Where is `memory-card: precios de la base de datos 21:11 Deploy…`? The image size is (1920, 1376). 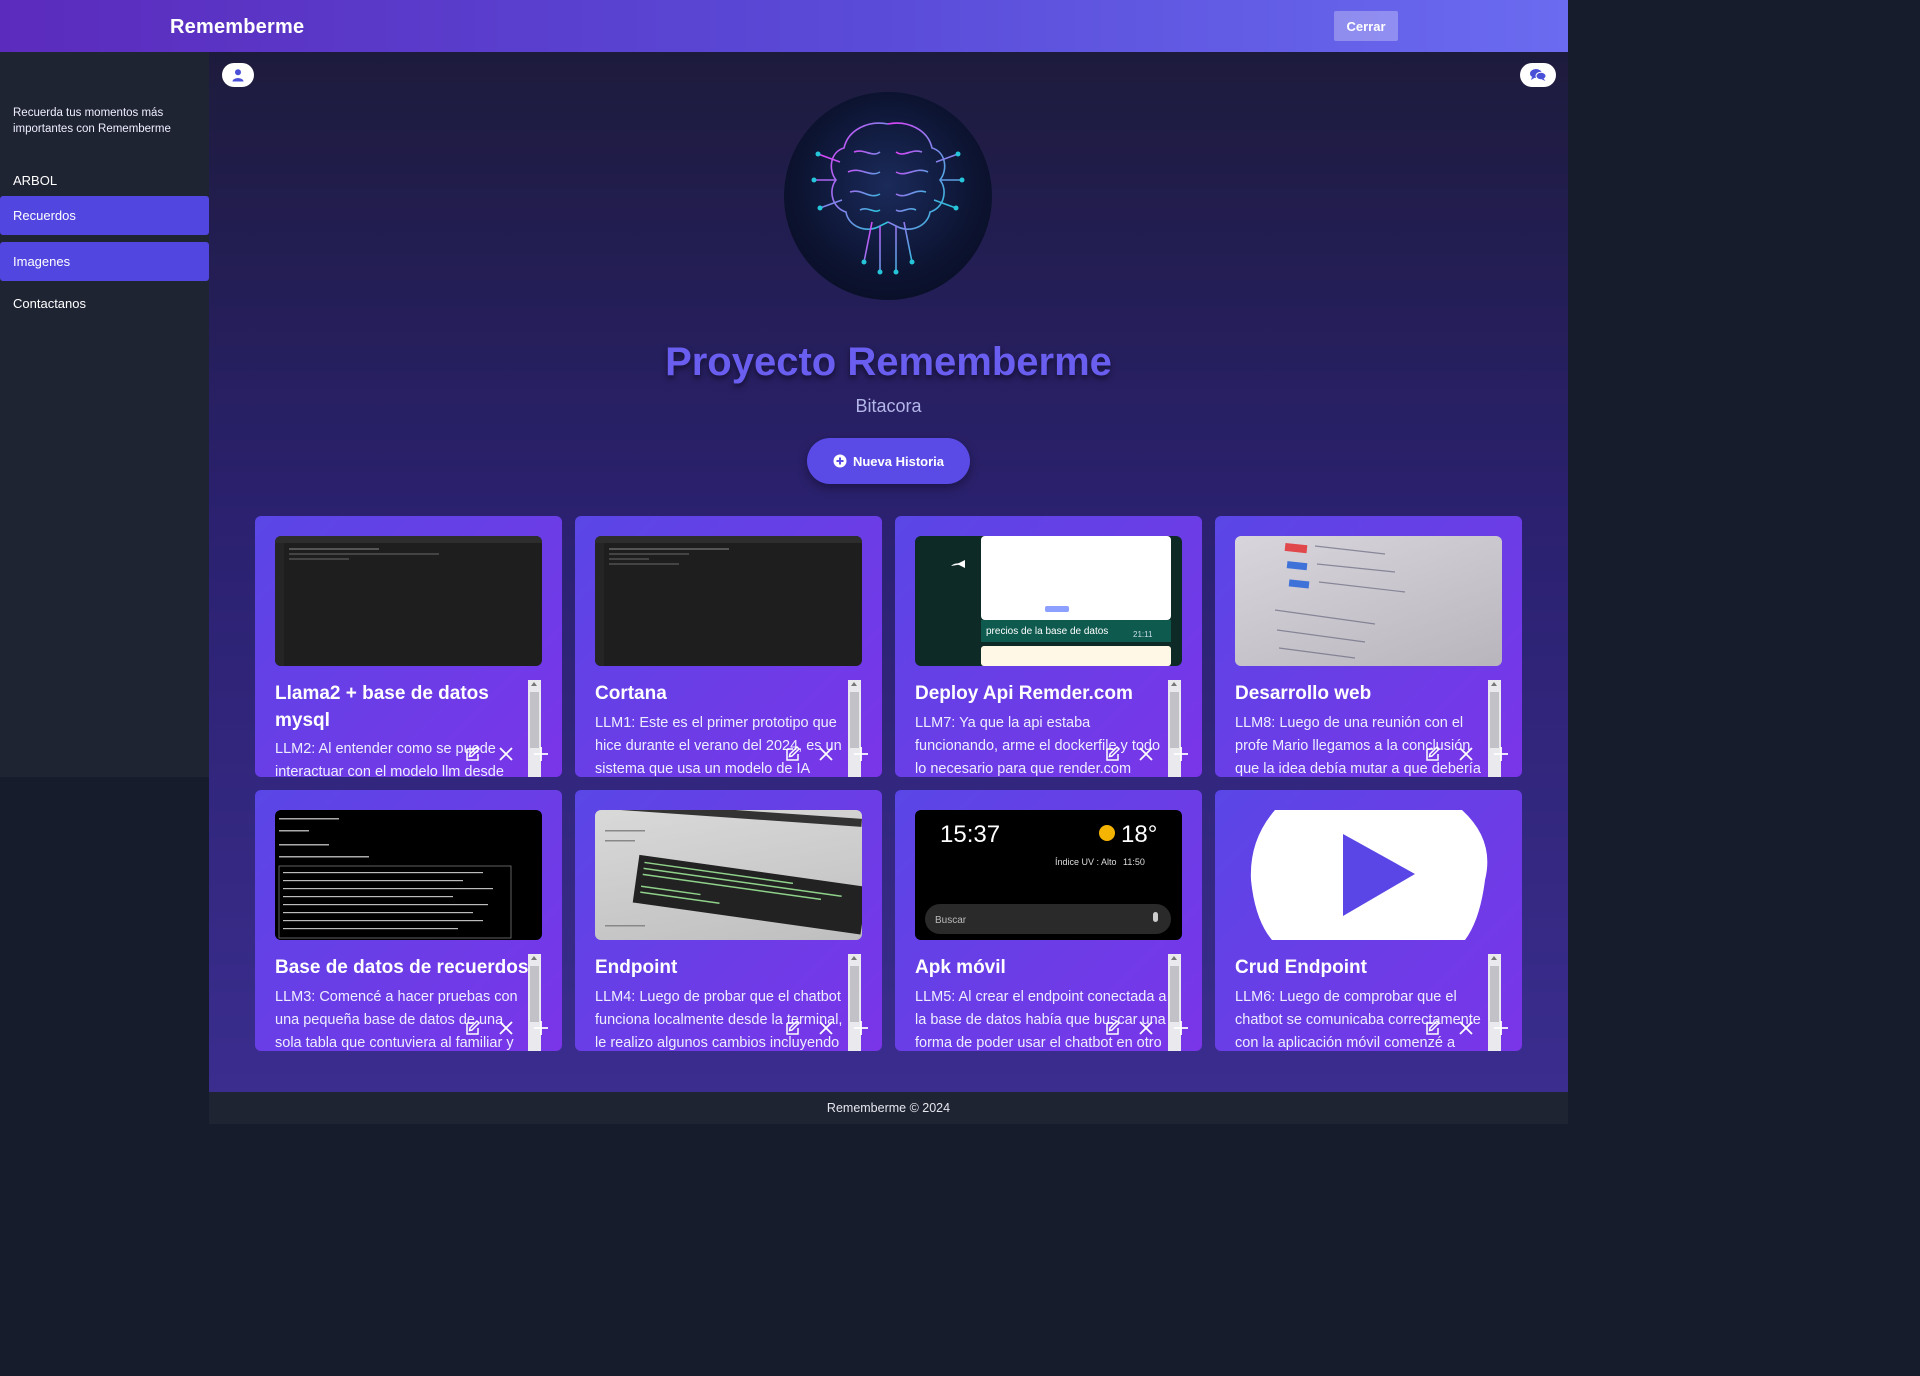
memory-card: precios de la base de datos 21:11 Deploy… is located at coordinates (1048, 646).